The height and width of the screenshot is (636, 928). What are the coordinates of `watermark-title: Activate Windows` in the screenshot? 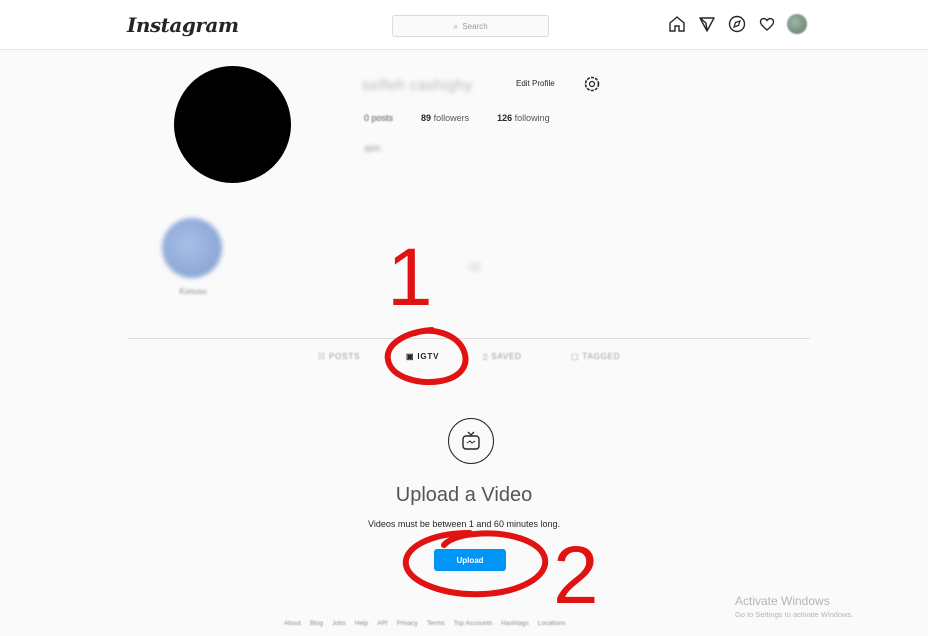 It's located at (782, 601).